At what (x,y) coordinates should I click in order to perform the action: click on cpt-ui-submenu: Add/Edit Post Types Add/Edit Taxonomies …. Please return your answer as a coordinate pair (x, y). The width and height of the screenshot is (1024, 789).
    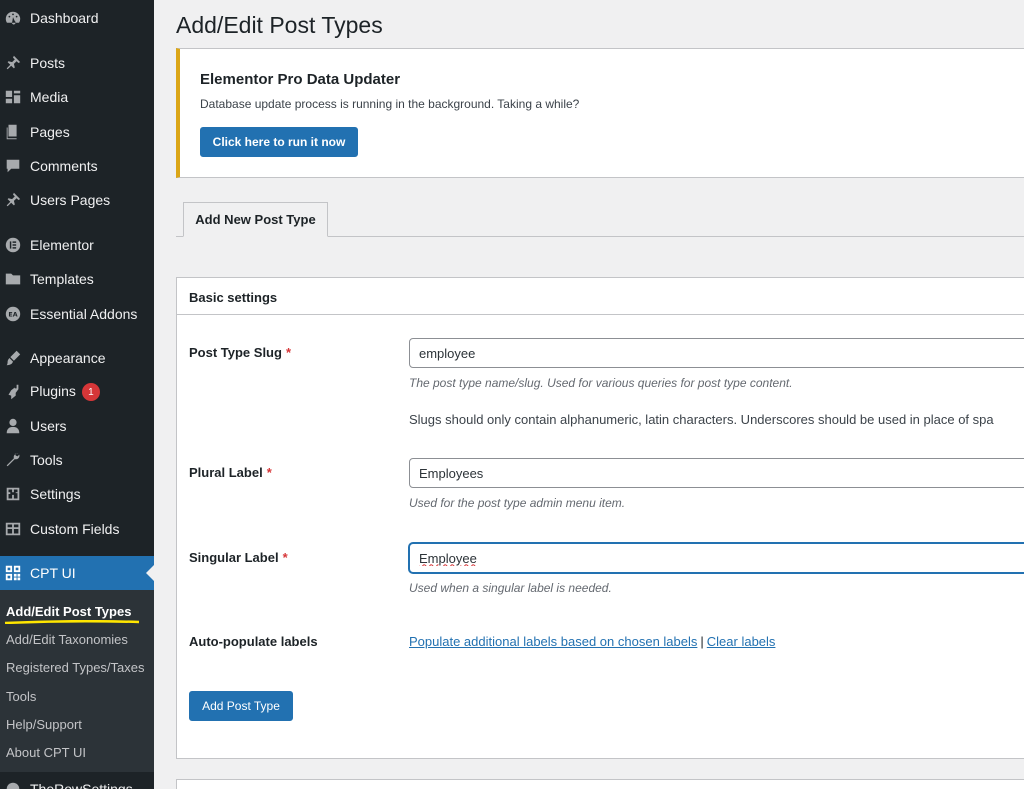
    Looking at the image, I should click on (77, 681).